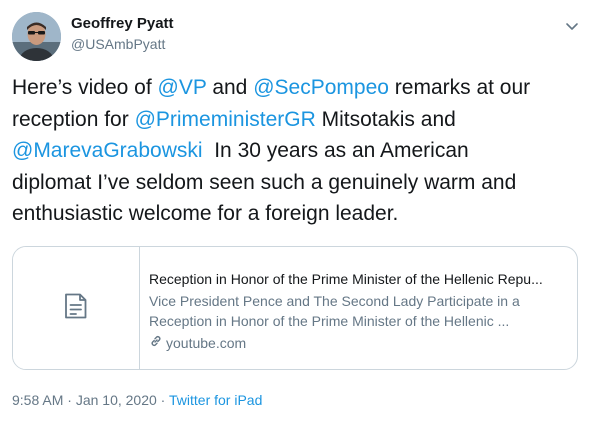 This screenshot has height=423, width=596. What do you see at coordinates (37, 400) in the screenshot?
I see `tweet-time: 9:58 AM` at bounding box center [37, 400].